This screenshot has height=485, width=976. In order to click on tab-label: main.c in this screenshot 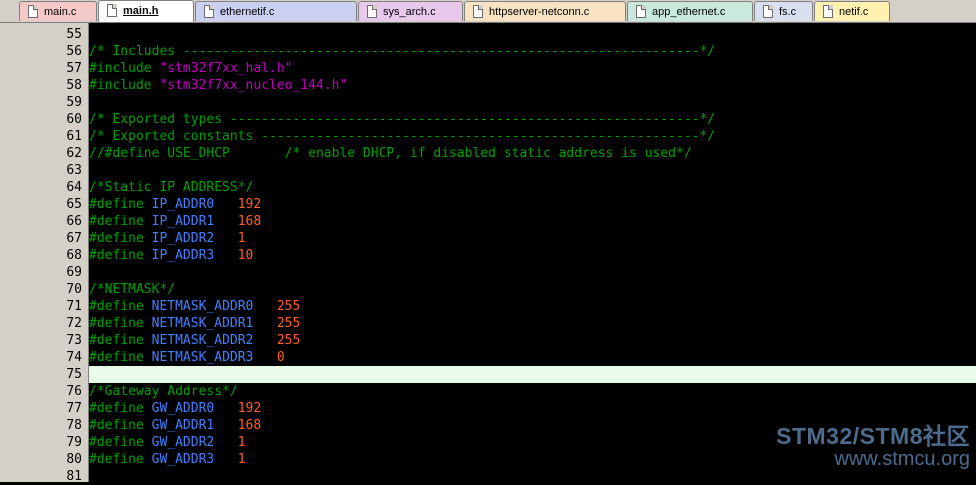, I will do `click(60, 12)`.